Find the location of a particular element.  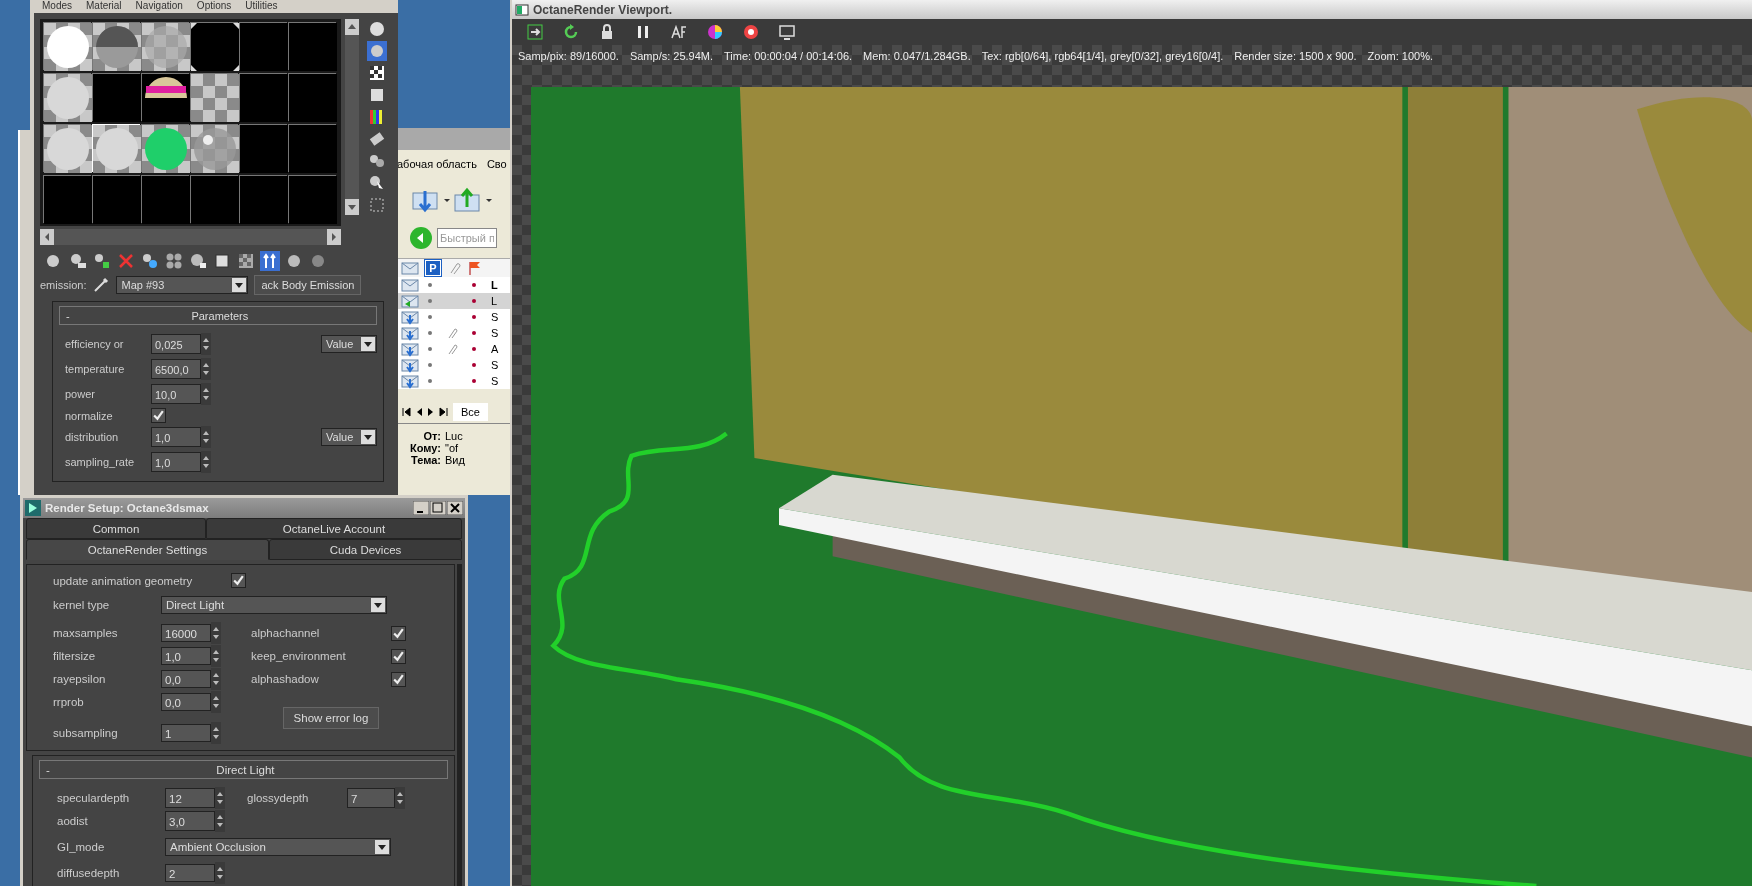

number-field: 12 is located at coordinates (190, 798).